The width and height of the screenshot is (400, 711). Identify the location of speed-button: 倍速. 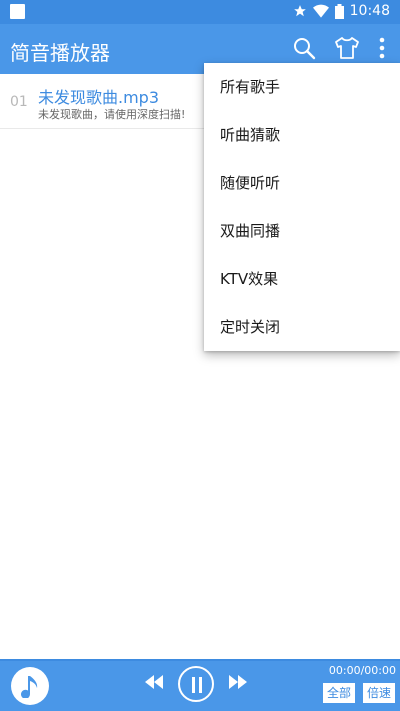
(379, 693).